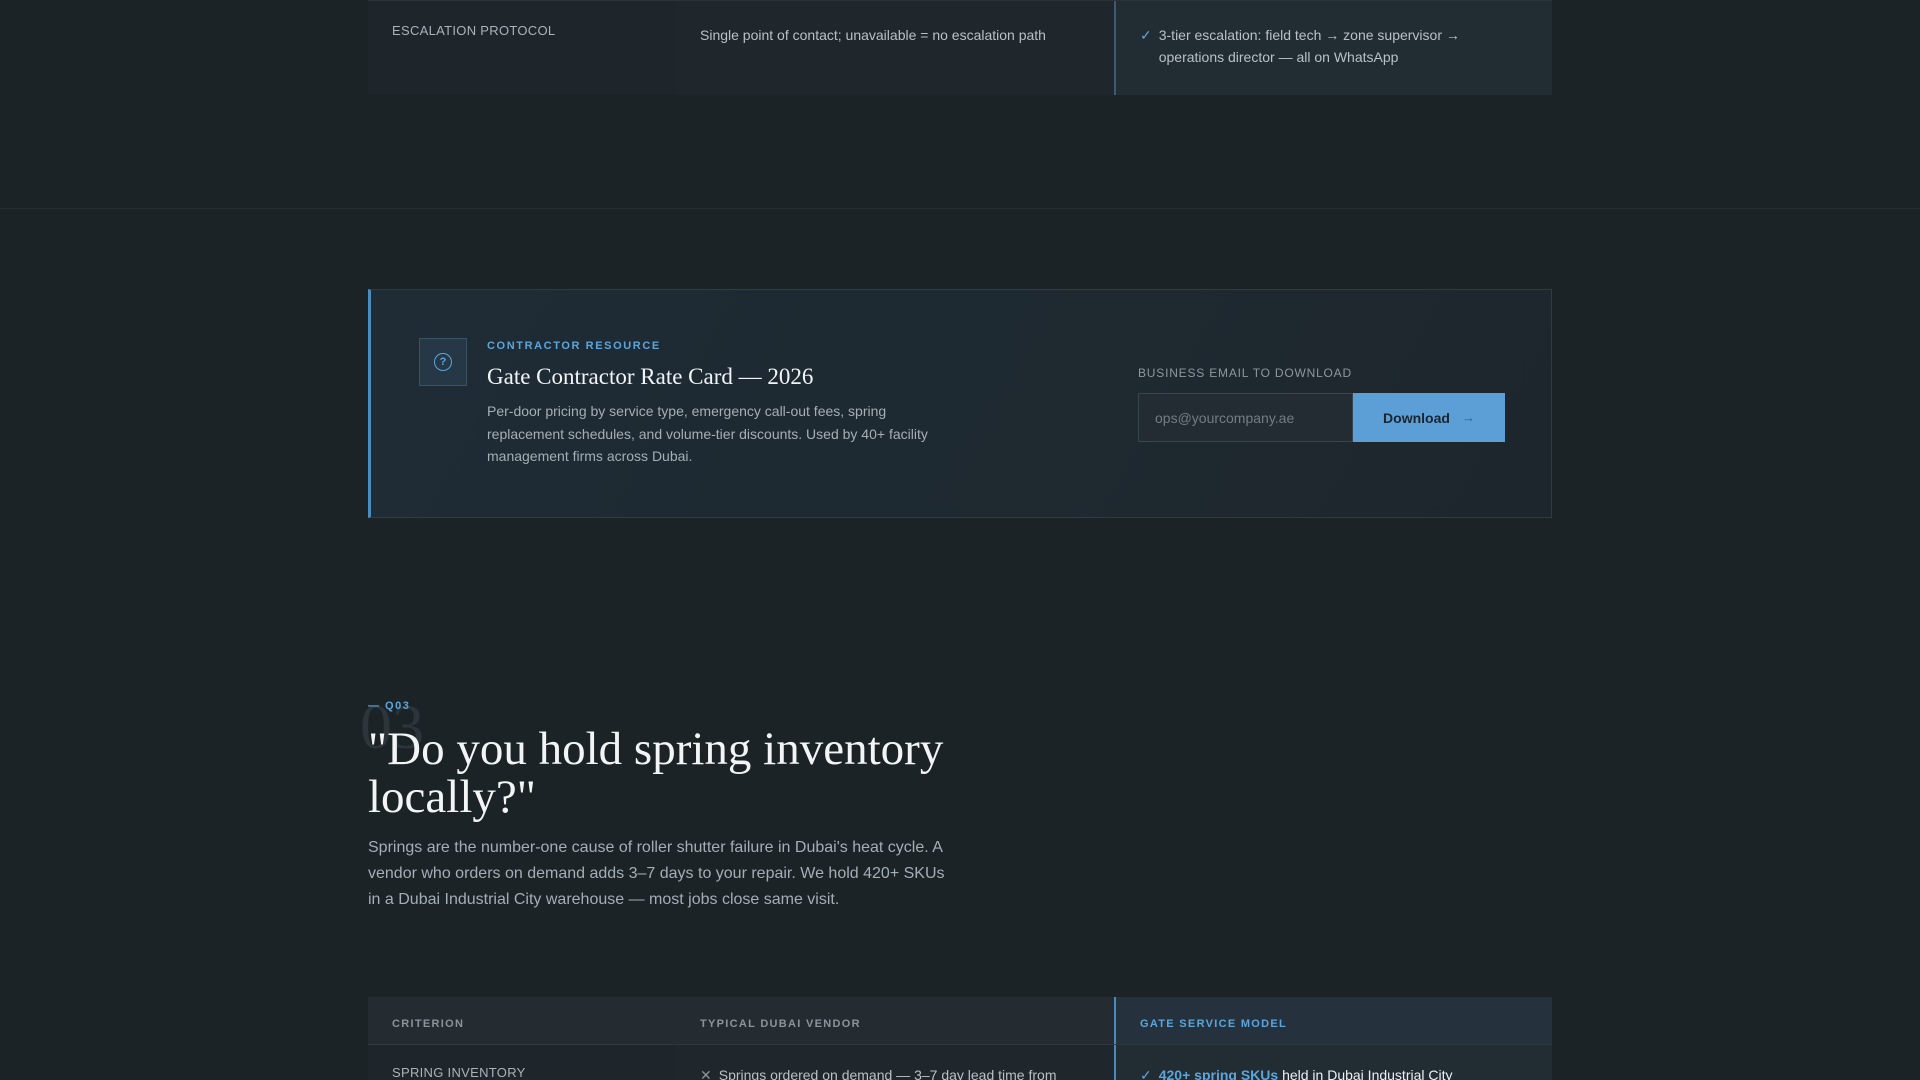  Describe the element at coordinates (1214, 1024) in the screenshot. I see `header-gate: GATE SERVICE MODEL` at that location.